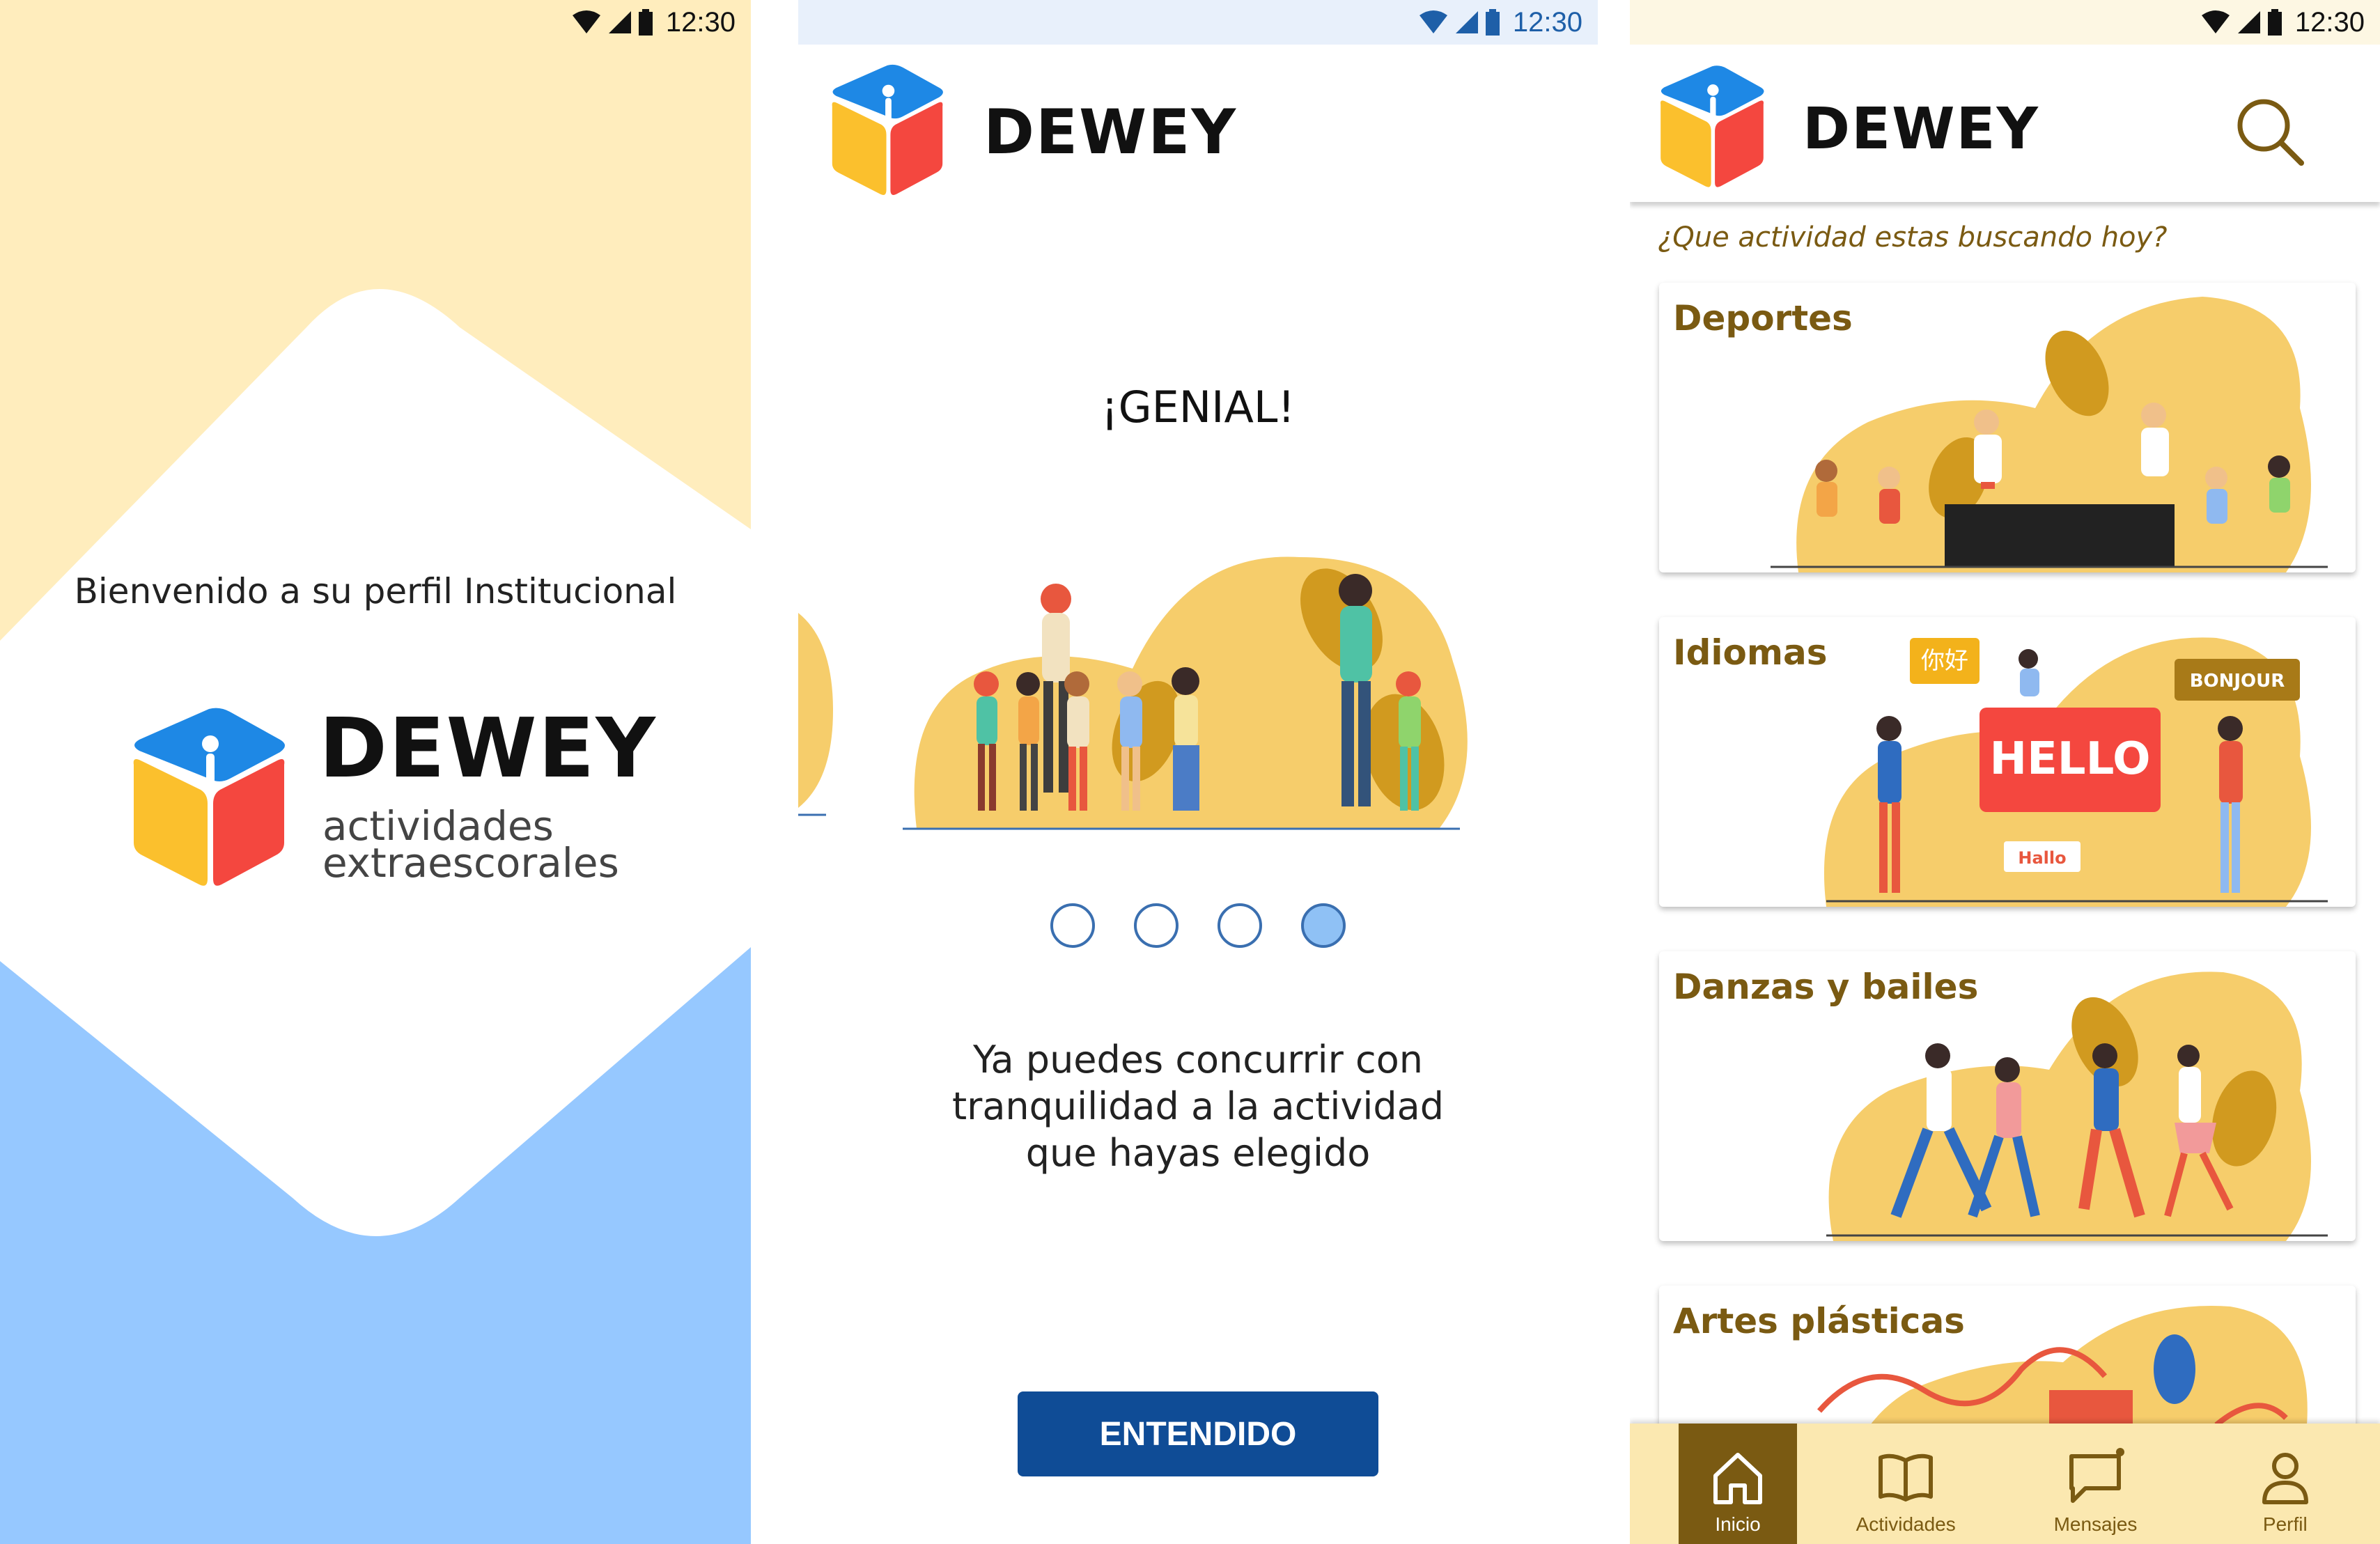 The height and width of the screenshot is (1544, 2380). I want to click on welcome-text: Bienvenido a su perfil Institucional, so click(375, 591).